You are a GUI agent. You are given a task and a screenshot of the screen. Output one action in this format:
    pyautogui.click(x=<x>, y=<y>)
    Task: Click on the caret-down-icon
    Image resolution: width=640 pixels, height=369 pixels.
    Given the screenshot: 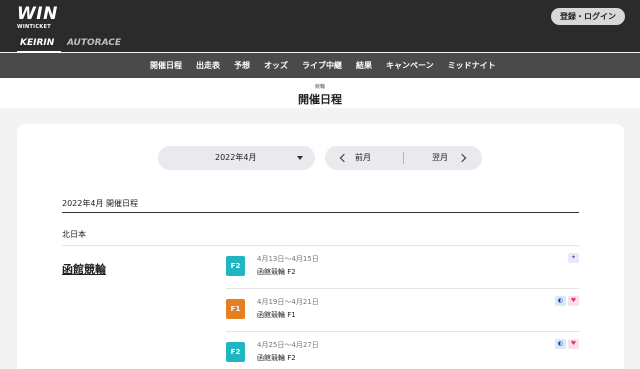 What is the action you would take?
    pyautogui.click(x=300, y=158)
    